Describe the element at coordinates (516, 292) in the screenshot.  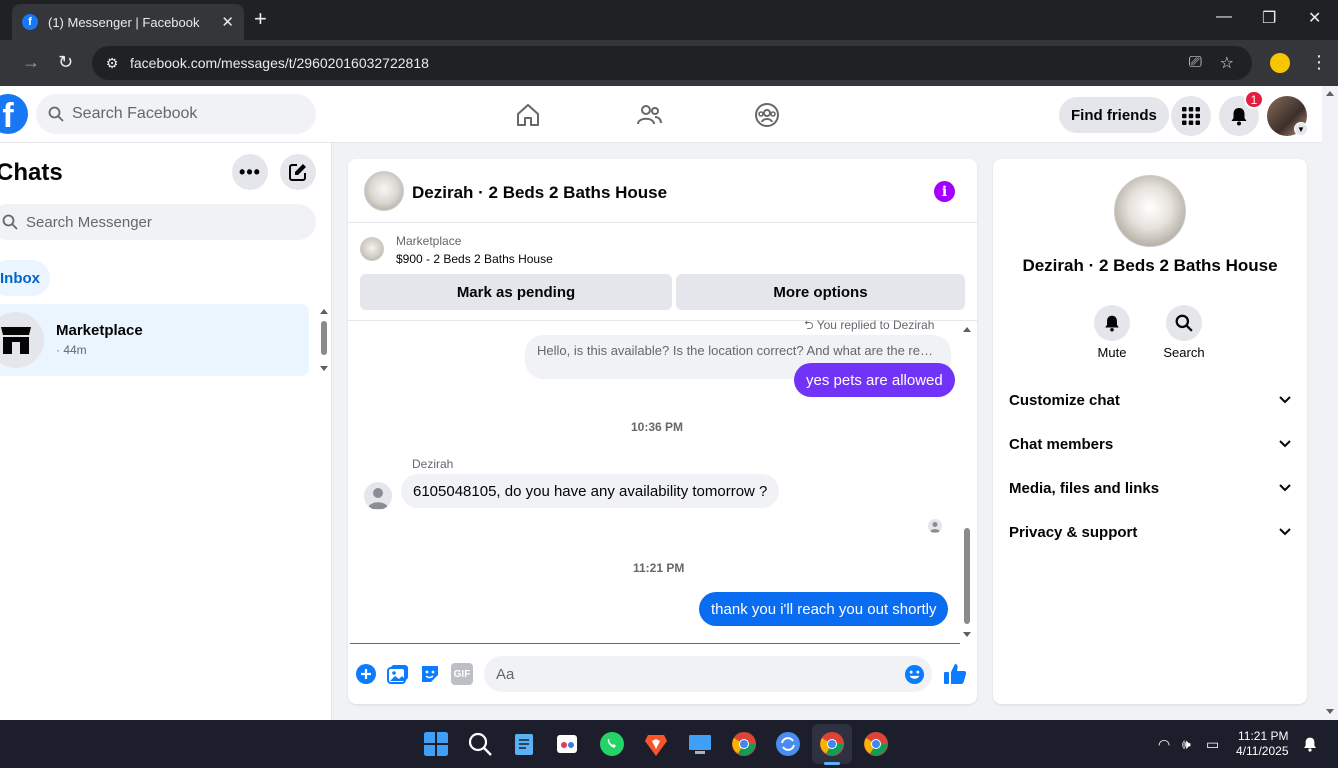
I see `mark-as-pending-button: Mark as pending` at that location.